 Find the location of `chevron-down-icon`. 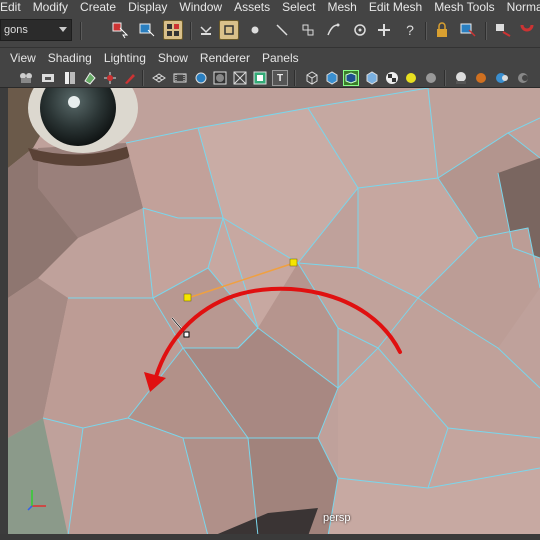

chevron-down-icon is located at coordinates (63, 29).